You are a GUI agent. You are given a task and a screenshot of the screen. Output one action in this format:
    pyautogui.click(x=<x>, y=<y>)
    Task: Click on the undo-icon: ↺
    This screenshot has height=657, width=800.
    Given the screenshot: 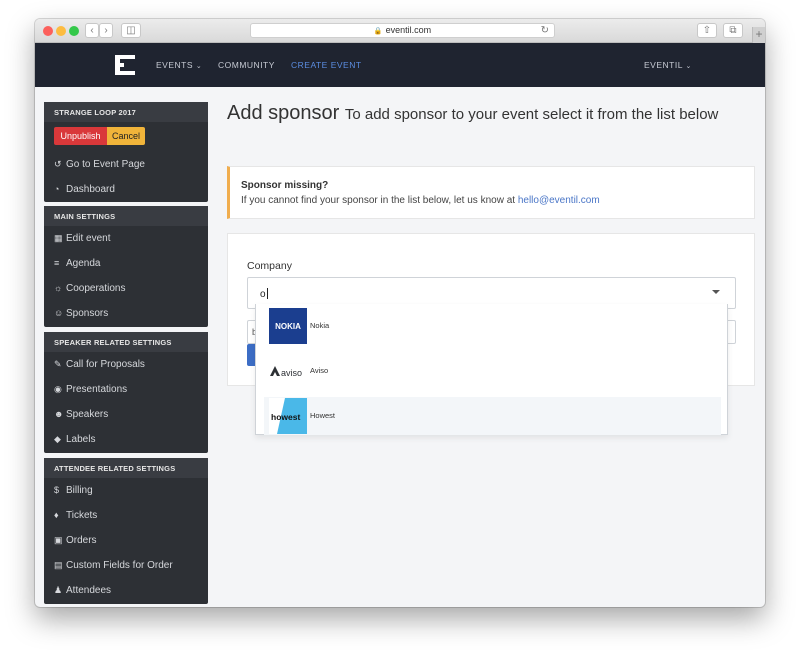 What is the action you would take?
    pyautogui.click(x=58, y=164)
    